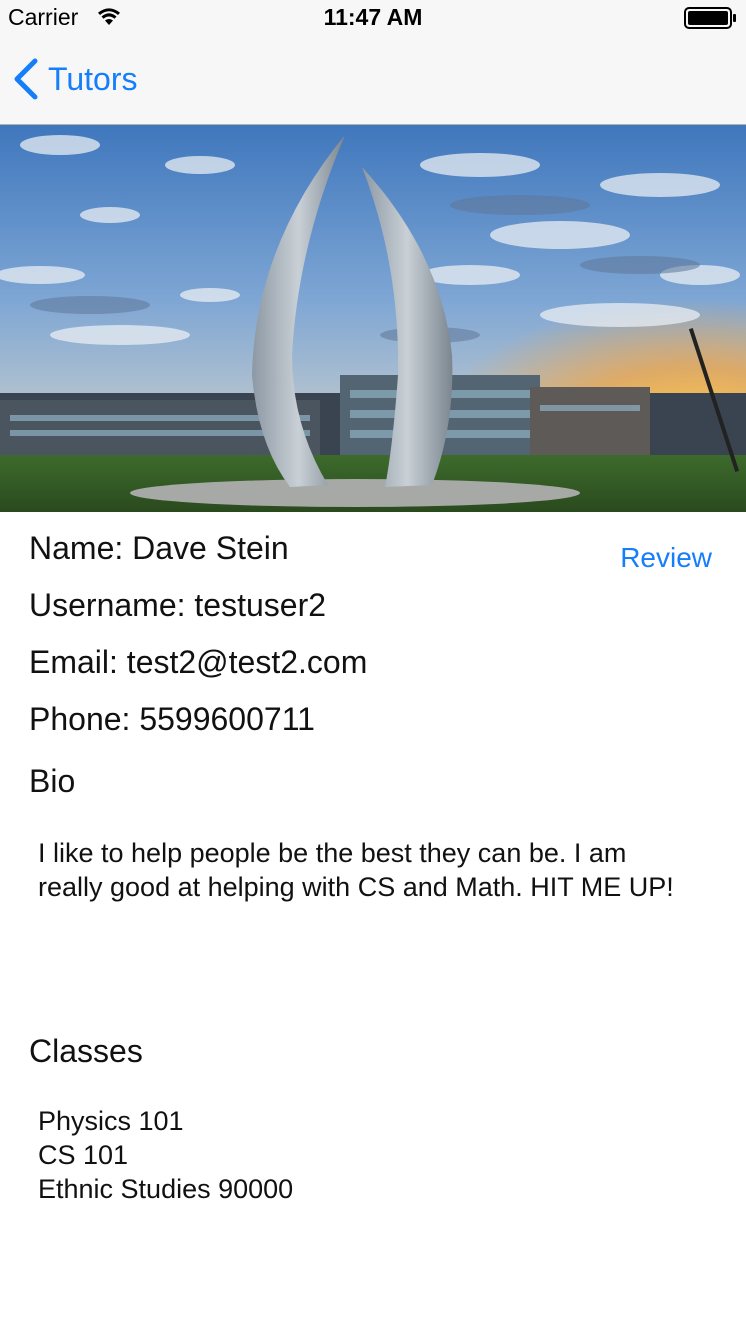  Describe the element at coordinates (159, 548) in the screenshot. I see `tutor-name: Name: Dave Stein` at that location.